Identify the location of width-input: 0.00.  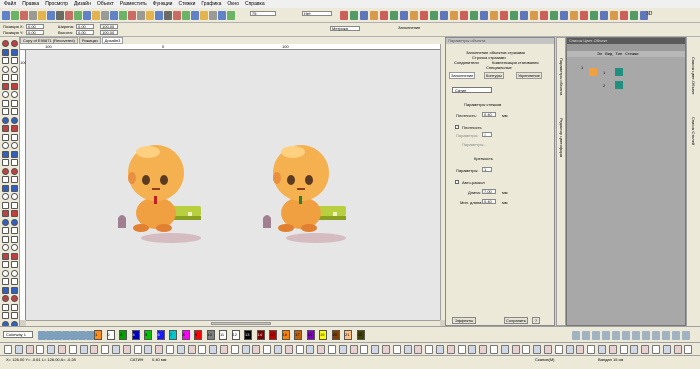
(85, 26).